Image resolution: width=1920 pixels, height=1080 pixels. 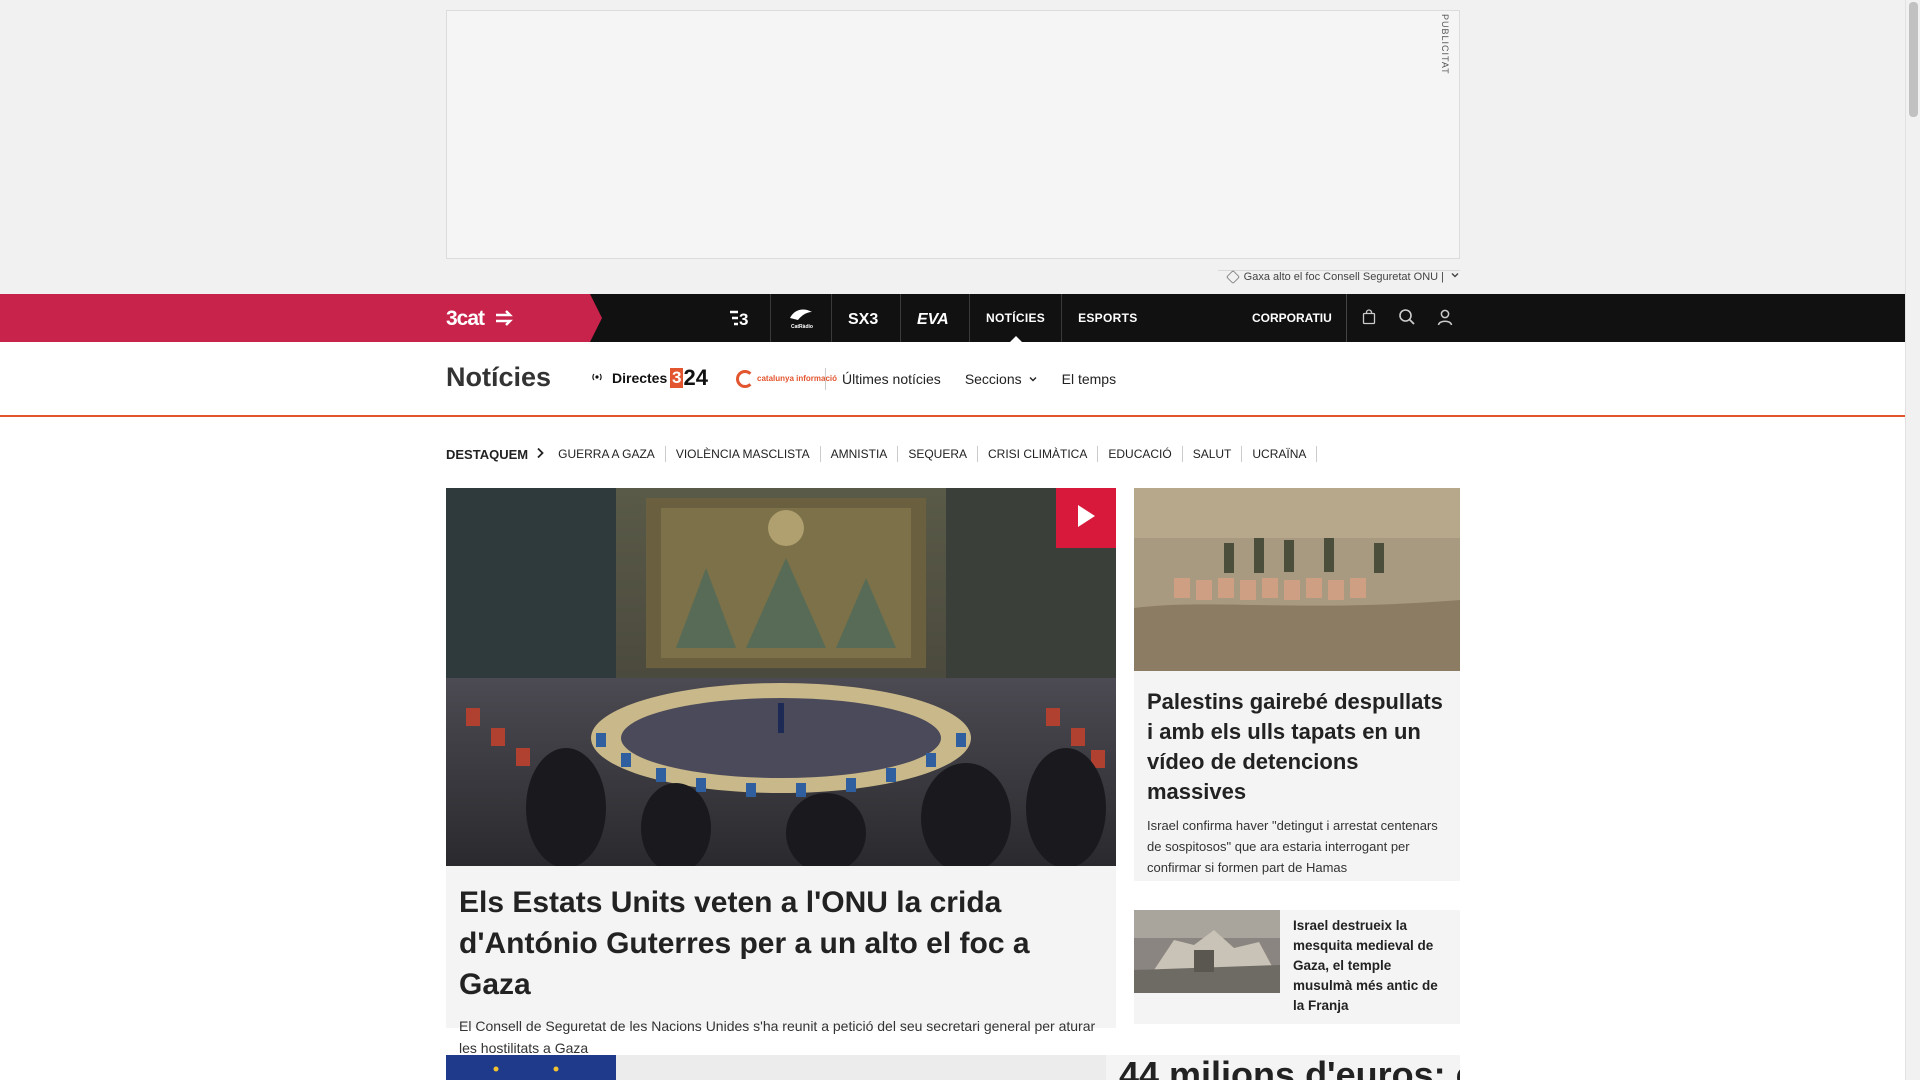 What do you see at coordinates (743, 454) in the screenshot?
I see `tag-violencia-masclista: VIOLÈNCIA MASCLISTA` at bounding box center [743, 454].